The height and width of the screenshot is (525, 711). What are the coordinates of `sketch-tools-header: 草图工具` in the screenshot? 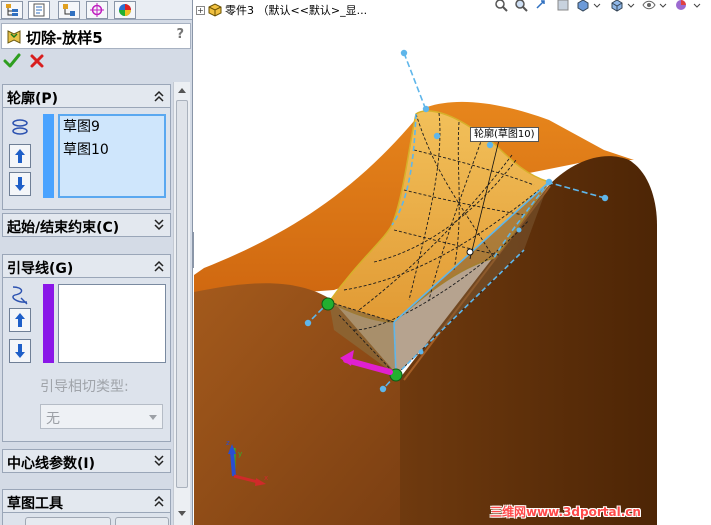 It's located at (86, 501).